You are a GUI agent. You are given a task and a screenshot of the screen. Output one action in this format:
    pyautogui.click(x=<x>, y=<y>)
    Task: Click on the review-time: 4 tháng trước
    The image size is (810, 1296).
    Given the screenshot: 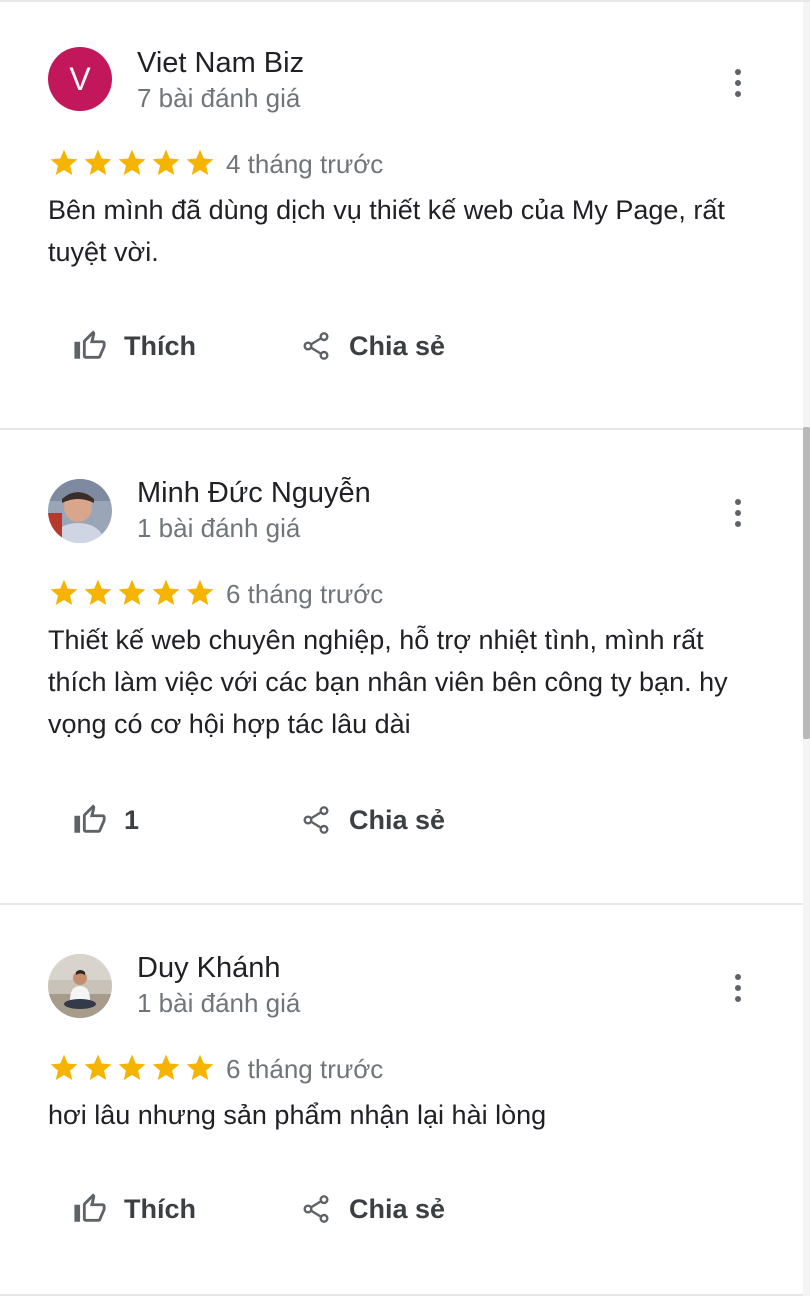 What is the action you would take?
    pyautogui.click(x=305, y=164)
    